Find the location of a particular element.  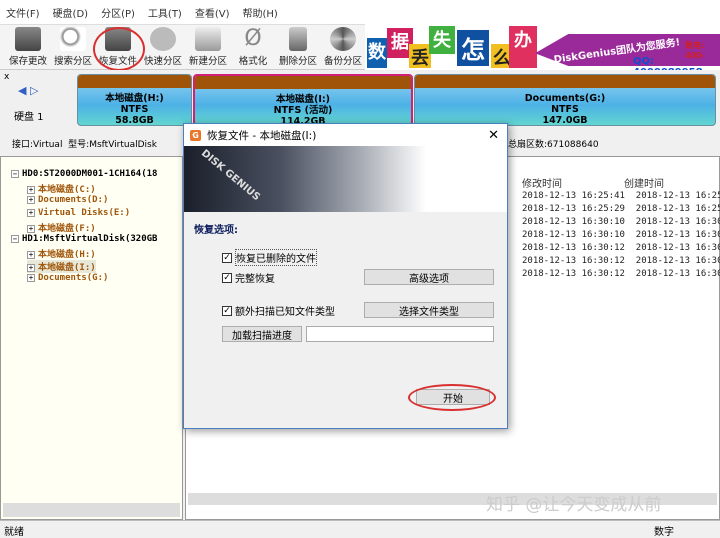

modified-time: 2018-12-13 16:25:29 is located at coordinates (573, 209).